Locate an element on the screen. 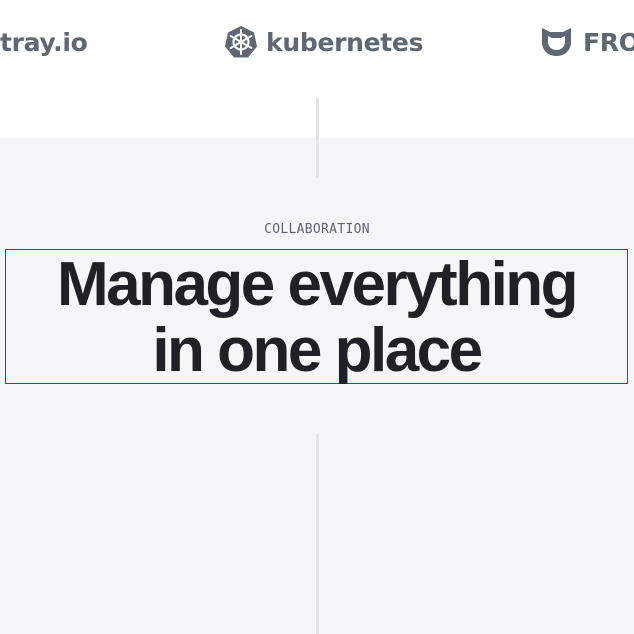 The image size is (634, 634). headline-line-1: Manage everything is located at coordinates (317, 284).